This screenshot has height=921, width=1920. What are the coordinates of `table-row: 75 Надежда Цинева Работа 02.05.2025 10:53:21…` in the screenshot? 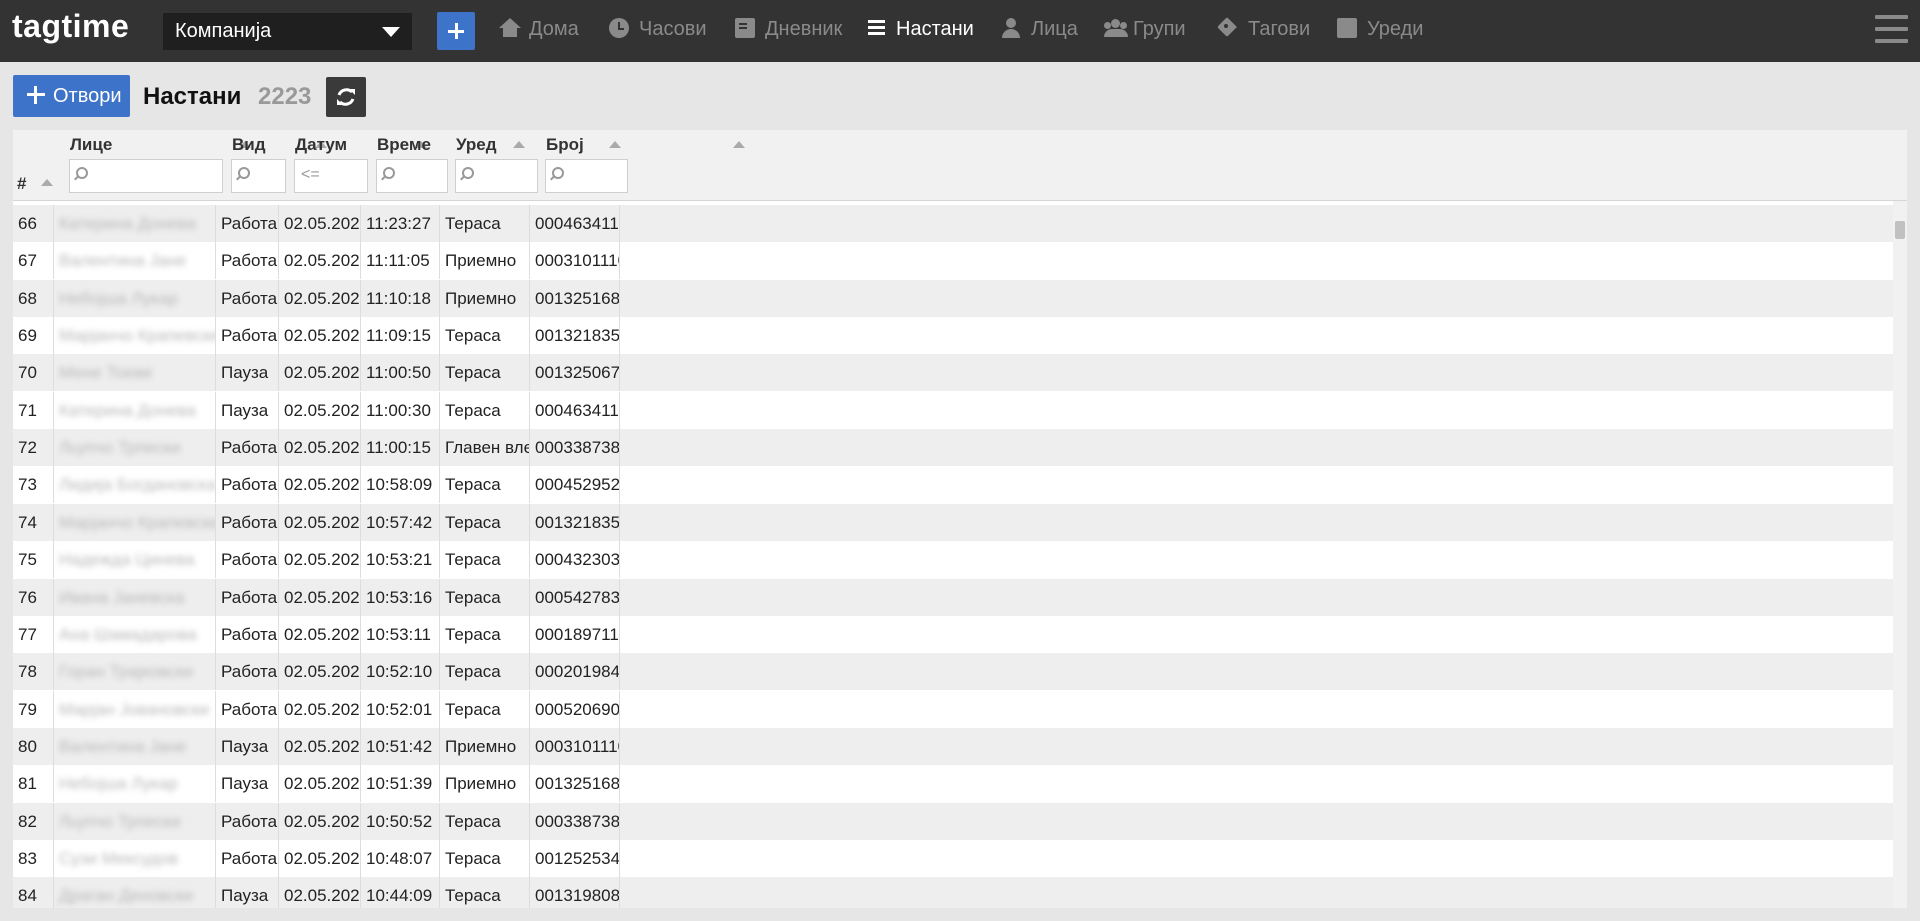 It's located at (953, 560).